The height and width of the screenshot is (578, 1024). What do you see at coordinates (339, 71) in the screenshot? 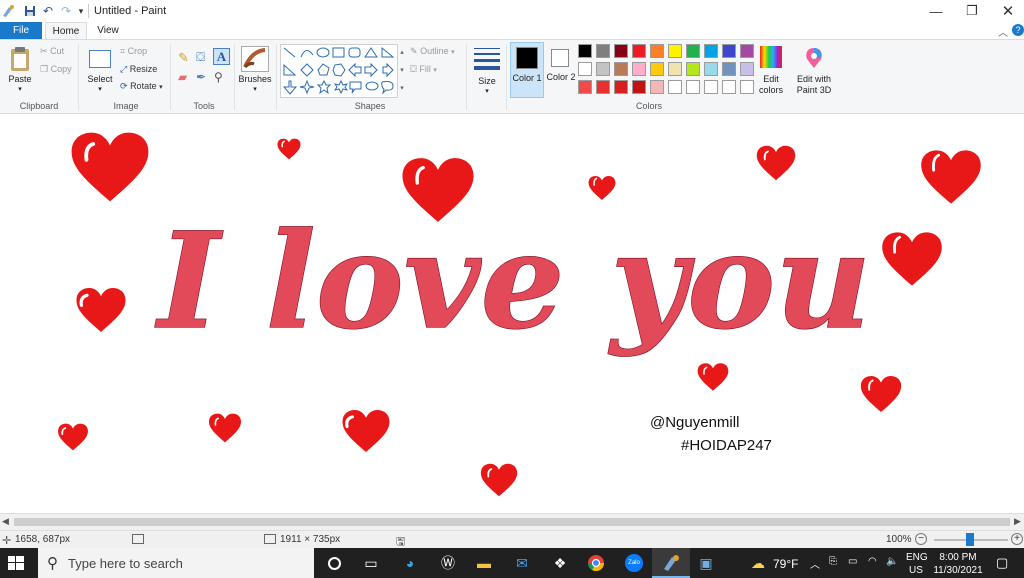
I see `shapes-gallery` at bounding box center [339, 71].